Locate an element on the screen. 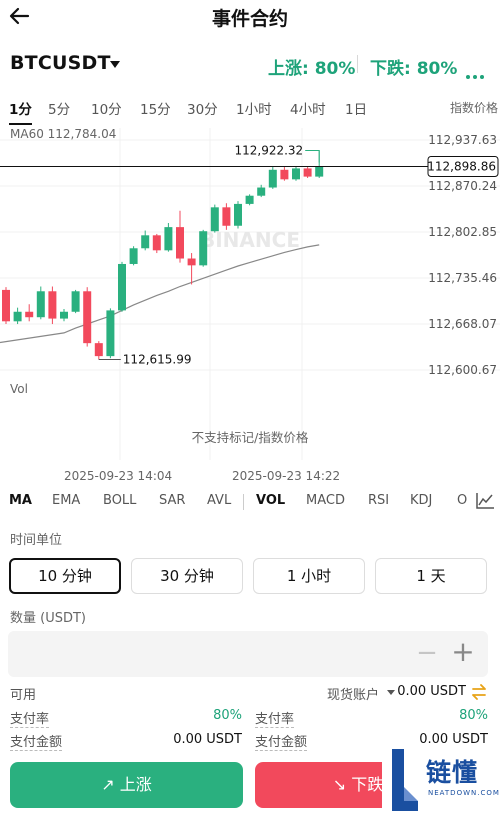 This screenshot has height=816, width=500. rise-button-label: 上涨 is located at coordinates (135, 784).